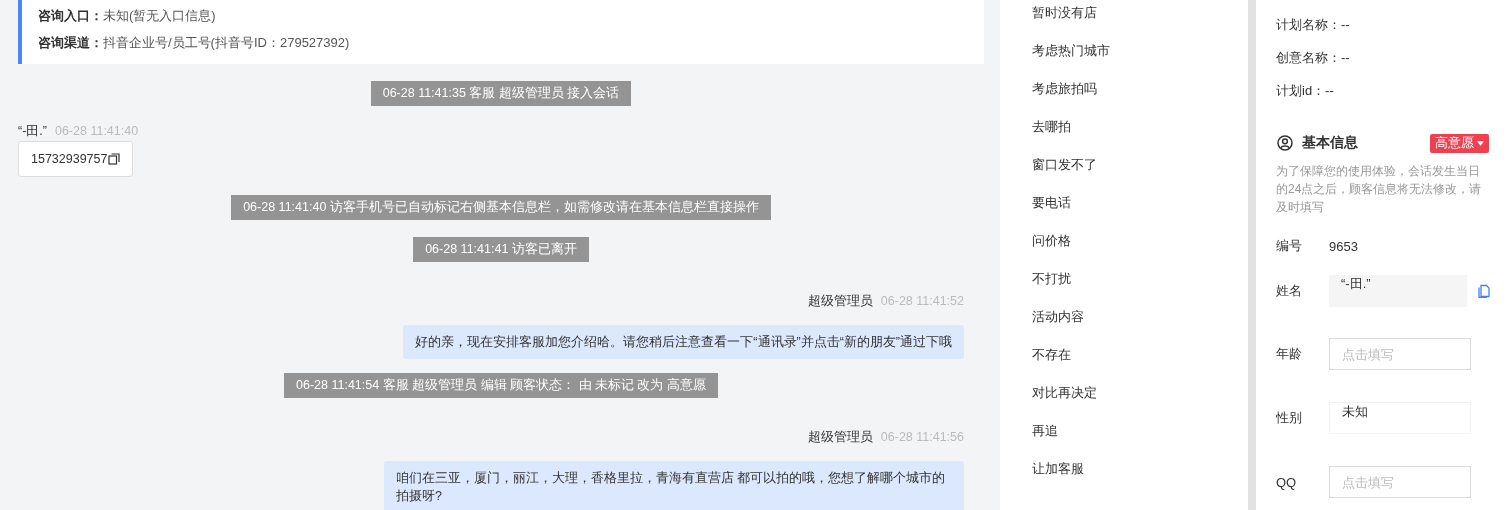 The width and height of the screenshot is (1510, 510). Describe the element at coordinates (70, 42) in the screenshot. I see `info-label: 咨询渠道：` at that location.